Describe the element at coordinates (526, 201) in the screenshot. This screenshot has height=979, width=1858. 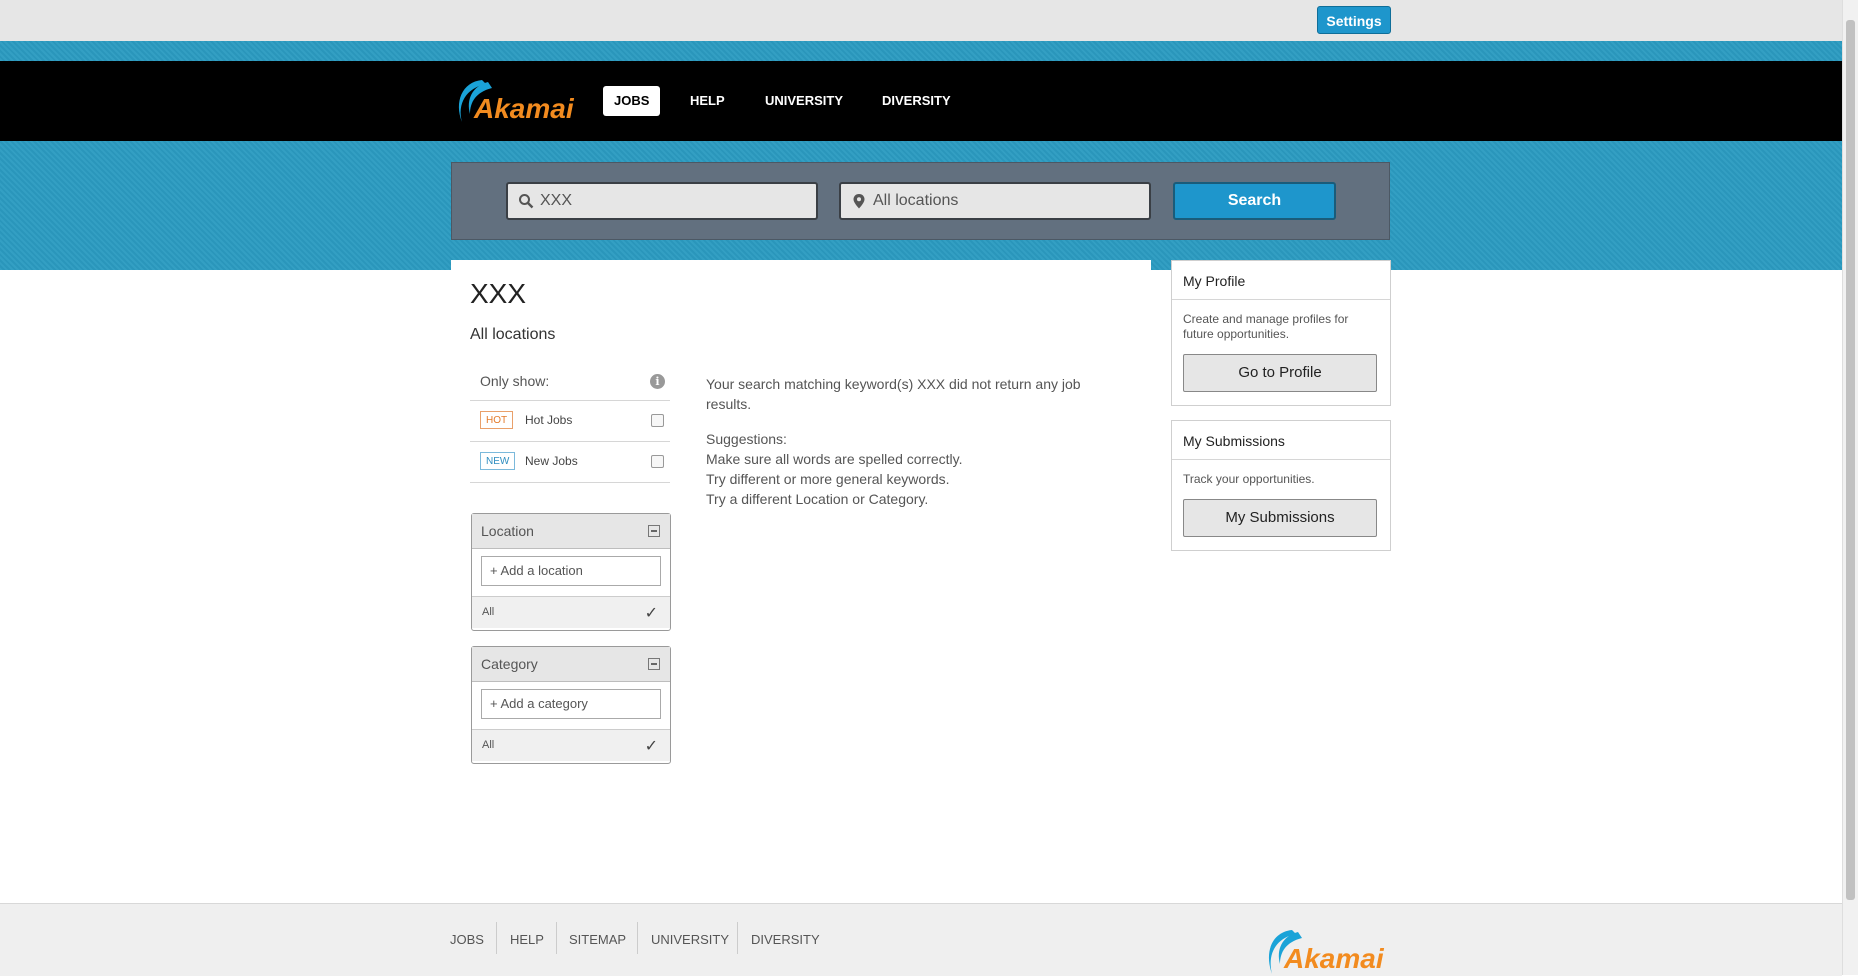
I see `search-icon` at that location.